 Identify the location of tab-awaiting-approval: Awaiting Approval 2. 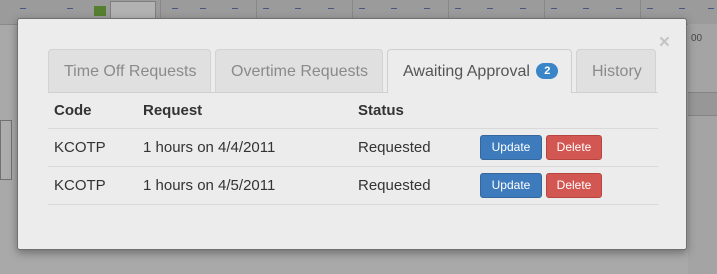
(479, 71).